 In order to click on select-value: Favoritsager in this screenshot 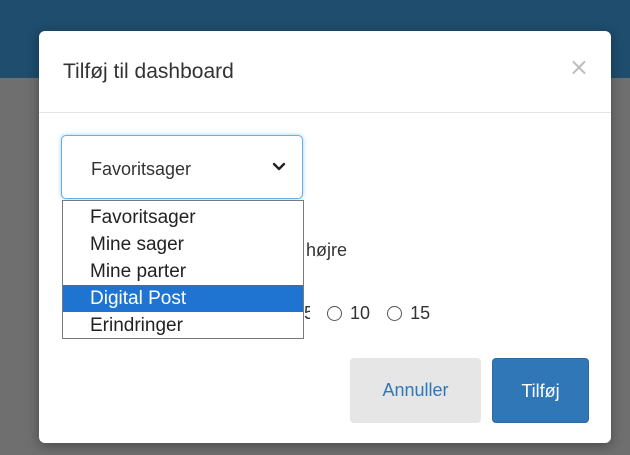, I will do `click(141, 169)`.